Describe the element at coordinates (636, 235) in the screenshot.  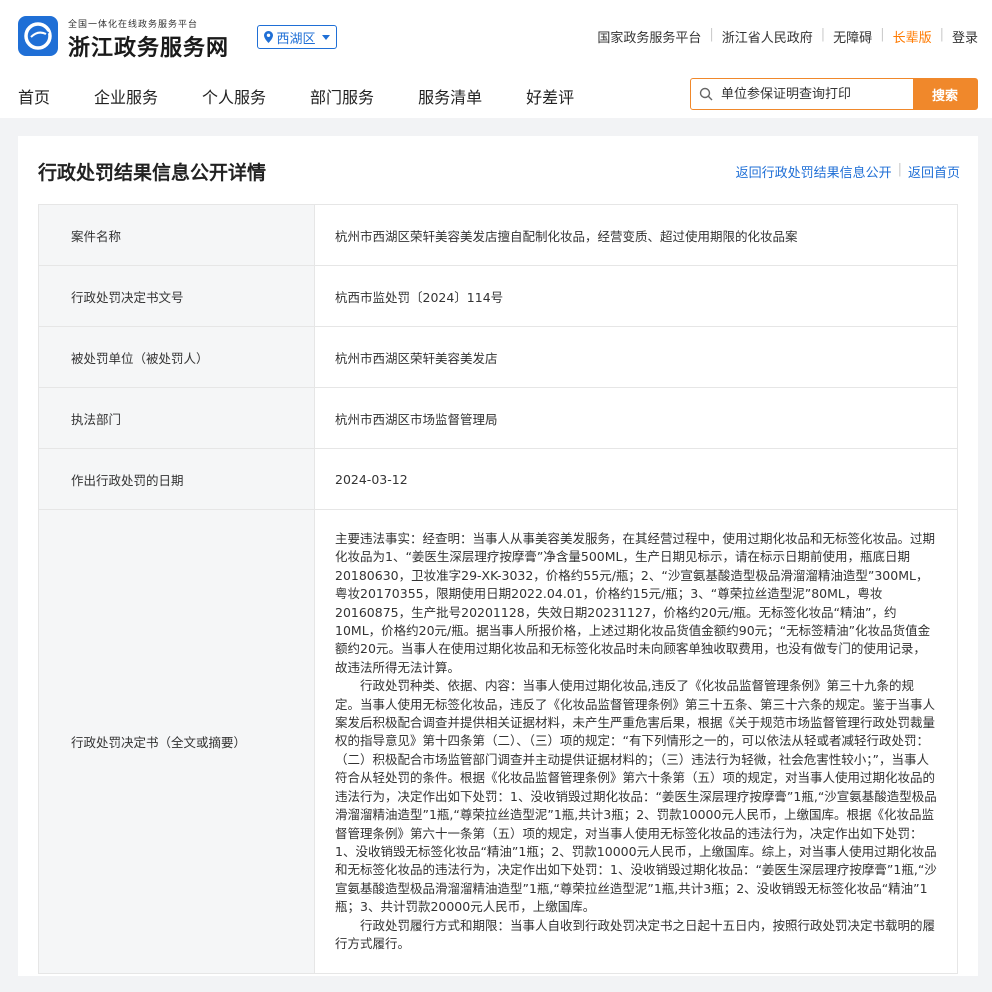
I see `case-name-value: 杭州市西湖区荣轩美容美发店擅自配制化妆品，经营变质、超过使用期限的化妆品案` at that location.